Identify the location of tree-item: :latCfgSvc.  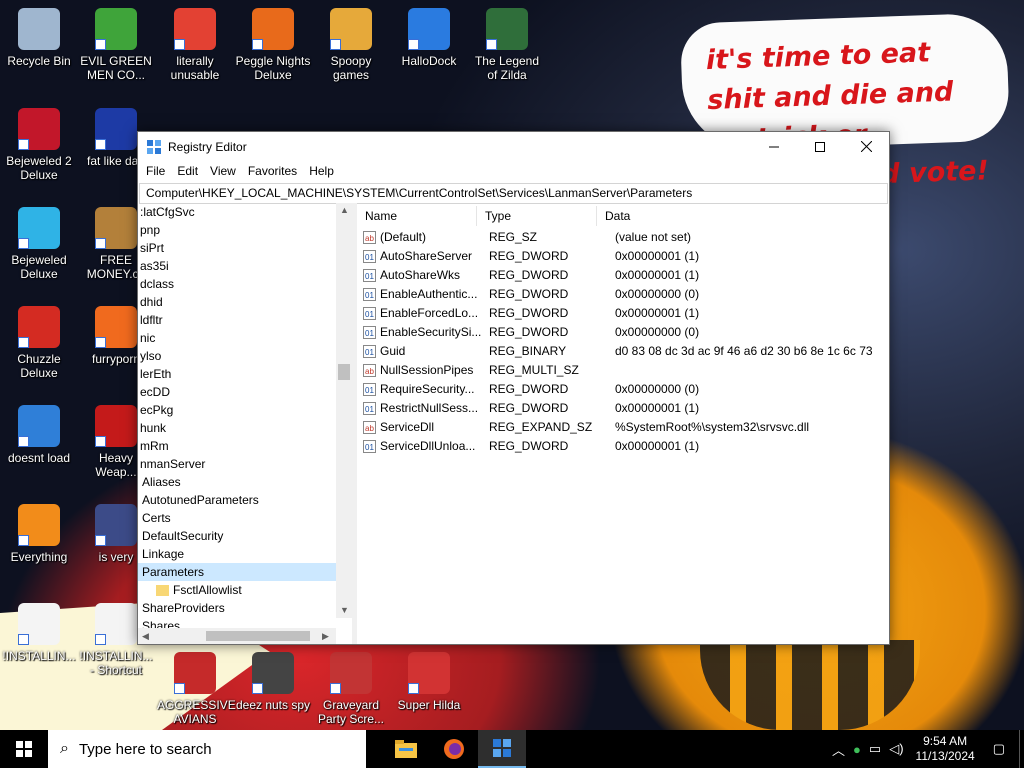
(237, 212).